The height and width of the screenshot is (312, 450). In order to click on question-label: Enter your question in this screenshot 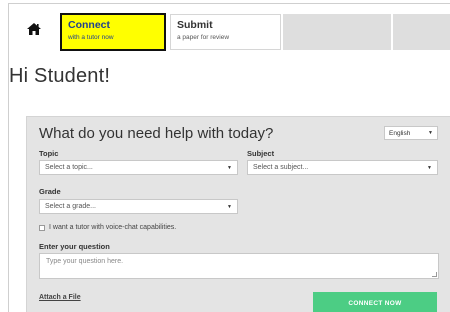, I will do `click(74, 246)`.